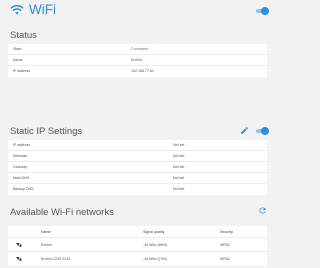 This screenshot has width=320, height=268. Describe the element at coordinates (22, 145) in the screenshot. I see `static-ip-label: IP address` at that location.